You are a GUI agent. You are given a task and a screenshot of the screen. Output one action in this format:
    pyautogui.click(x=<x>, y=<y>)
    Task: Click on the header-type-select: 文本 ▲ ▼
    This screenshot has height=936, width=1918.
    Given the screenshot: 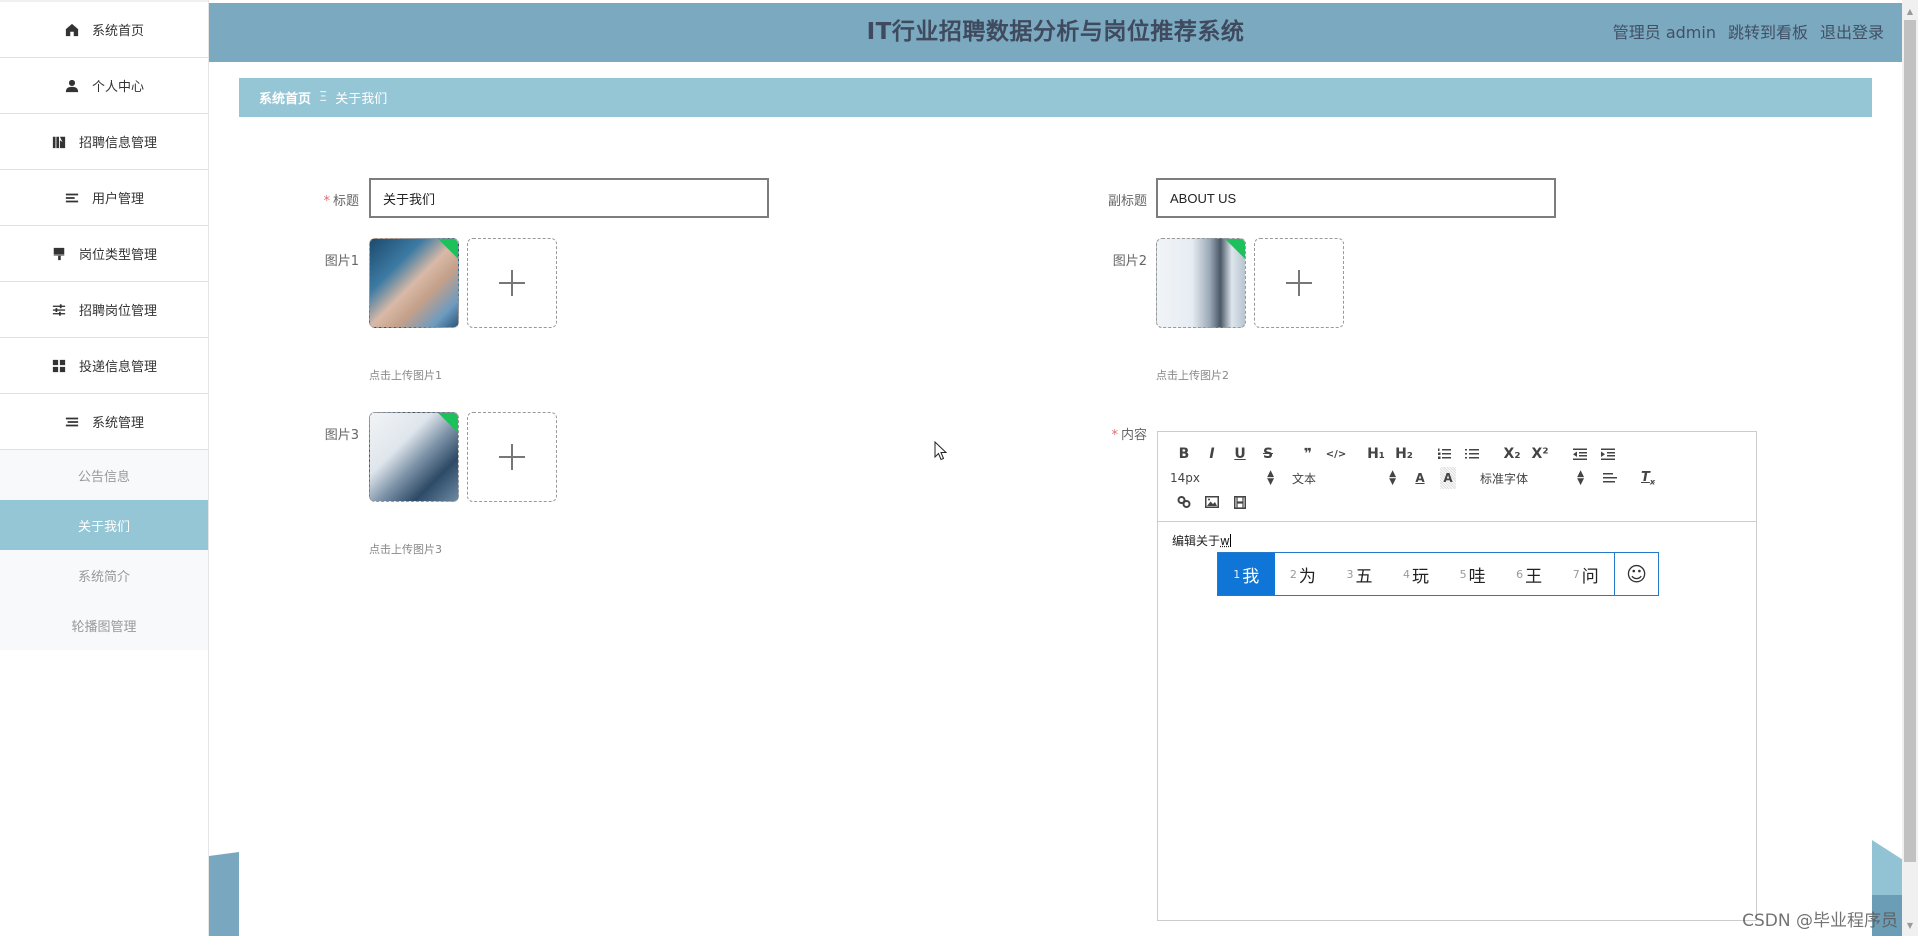 What is the action you would take?
    pyautogui.click(x=1346, y=478)
    